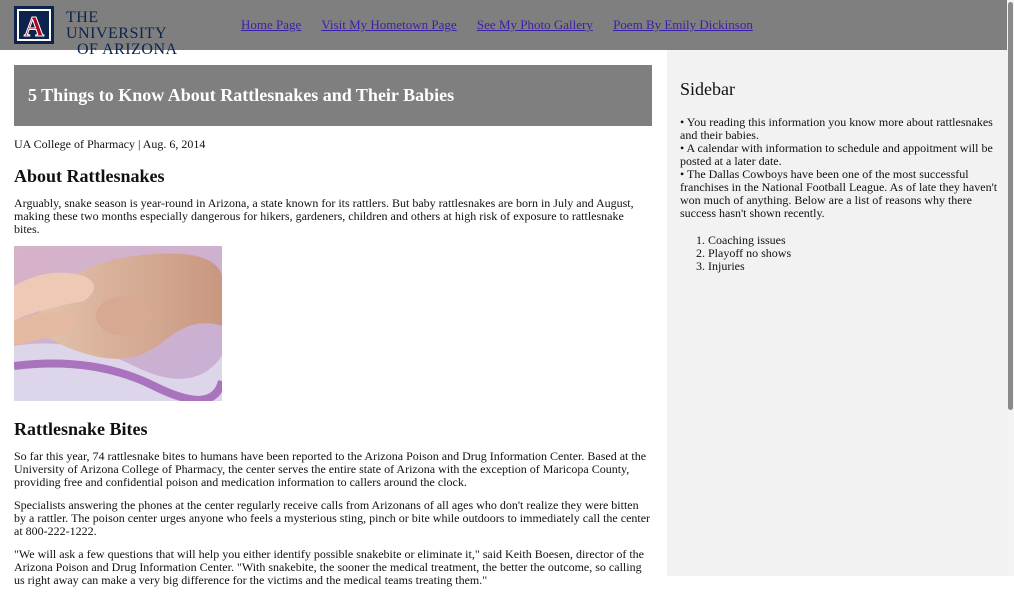 The width and height of the screenshot is (1014, 597). Describe the element at coordinates (707, 89) in the screenshot. I see `sidebar-title: Sidebar` at that location.